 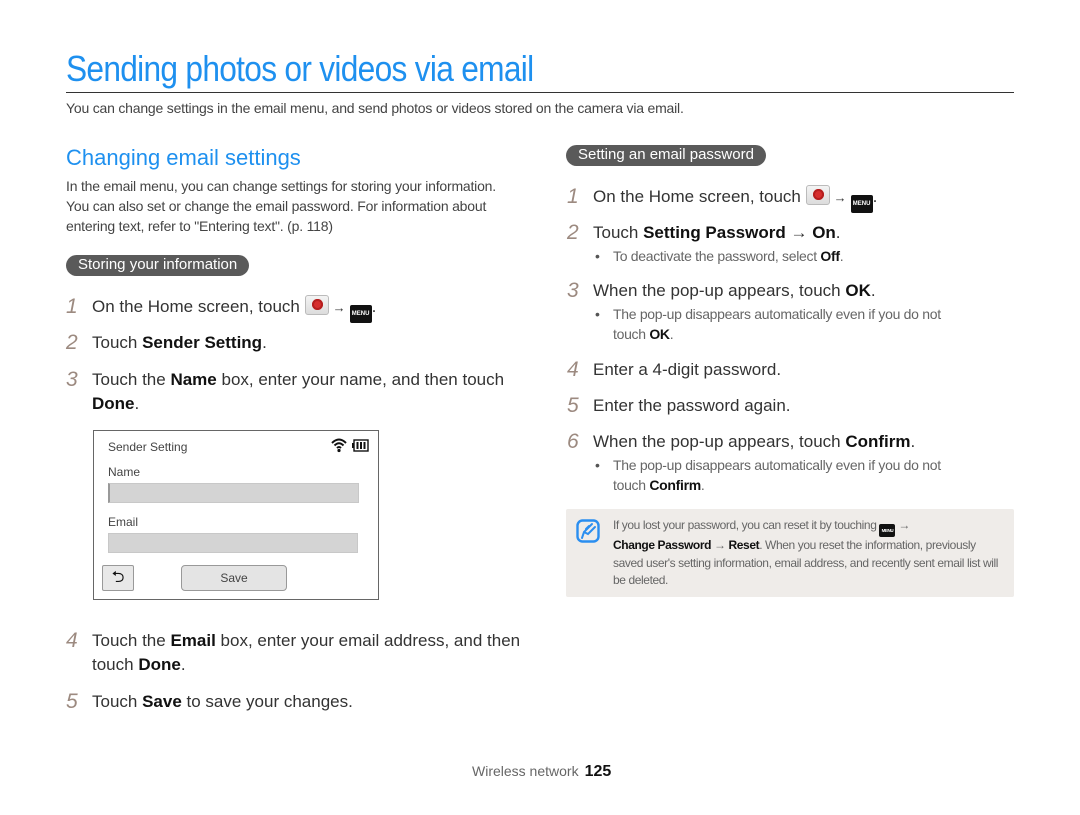 What do you see at coordinates (148, 447) in the screenshot?
I see `screen-title: Sender Setting` at bounding box center [148, 447].